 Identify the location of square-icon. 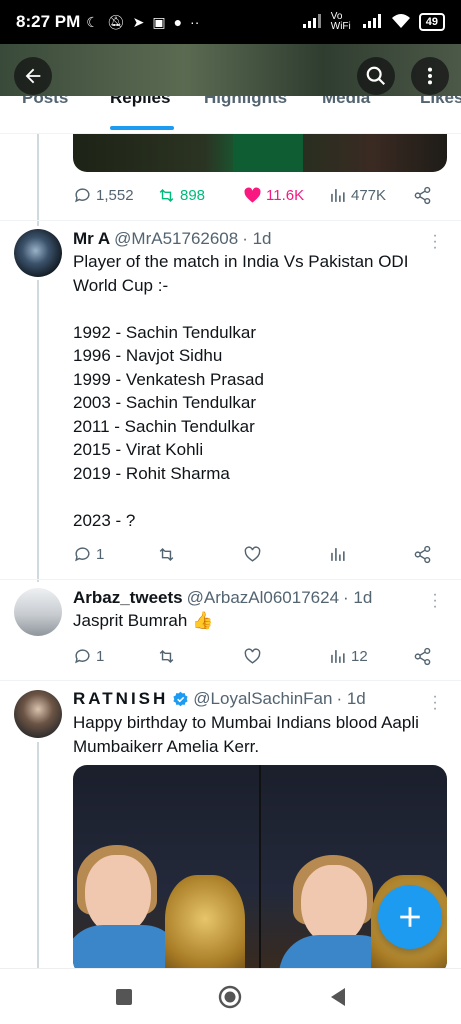
(124, 997).